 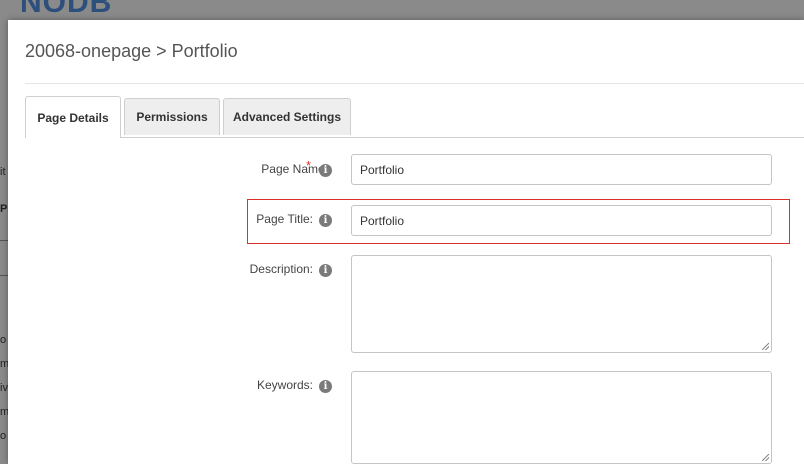 What do you see at coordinates (284, 385) in the screenshot?
I see `keywords-label: Keywords:` at bounding box center [284, 385].